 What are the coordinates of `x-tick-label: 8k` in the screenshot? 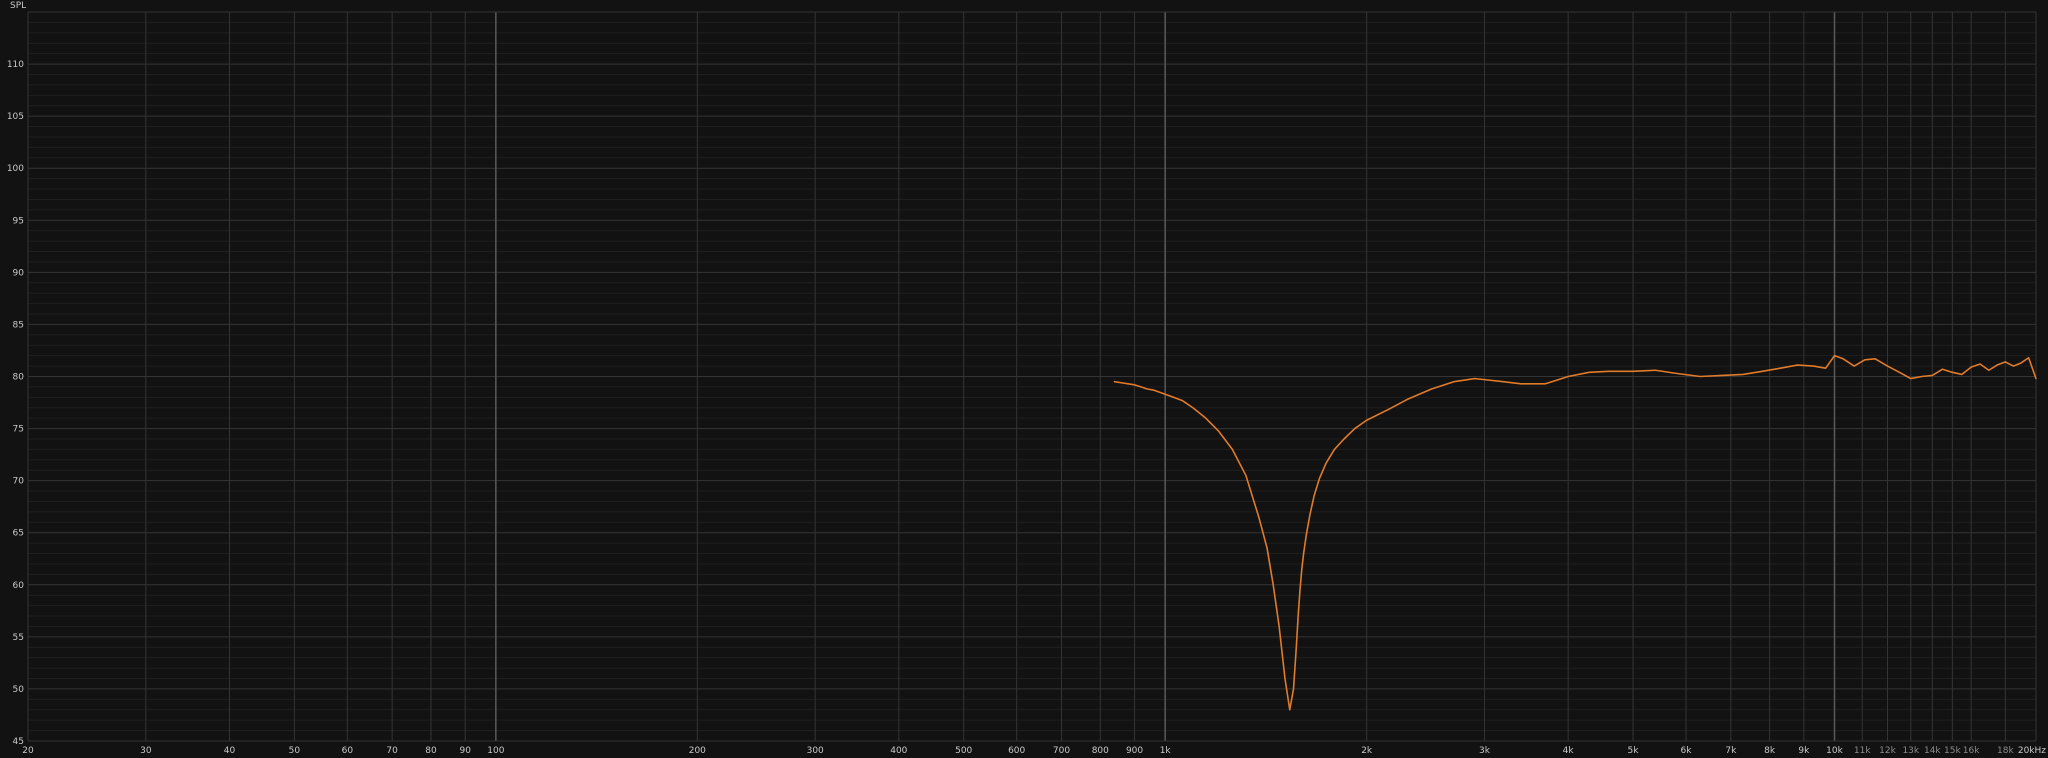 It's located at (1770, 751).